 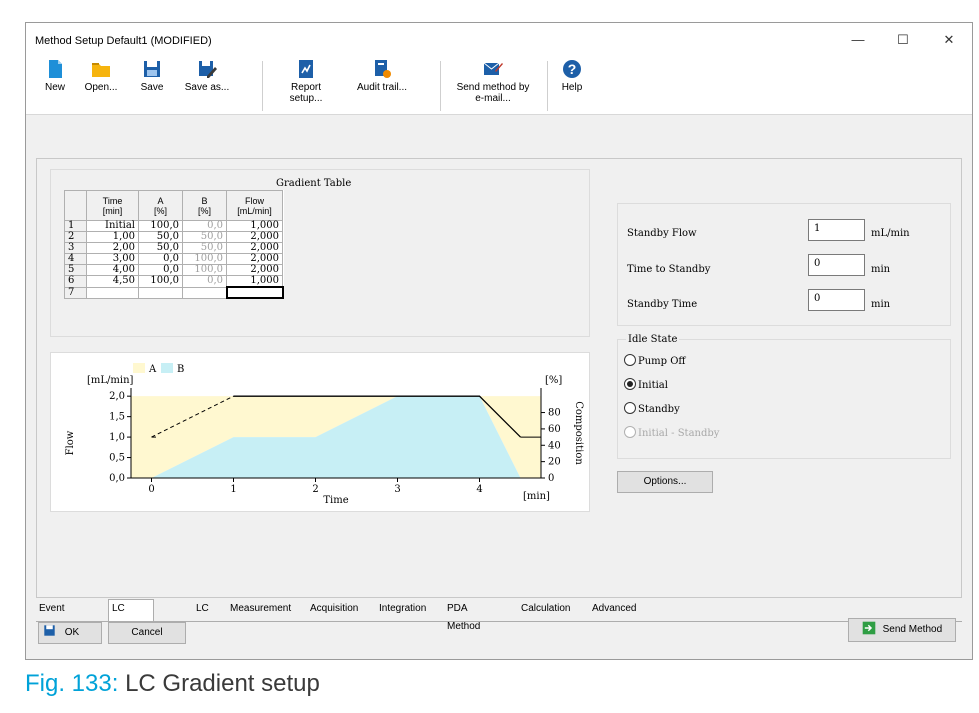 I want to click on tab-calculation: Calculation, so click(x=545, y=609).